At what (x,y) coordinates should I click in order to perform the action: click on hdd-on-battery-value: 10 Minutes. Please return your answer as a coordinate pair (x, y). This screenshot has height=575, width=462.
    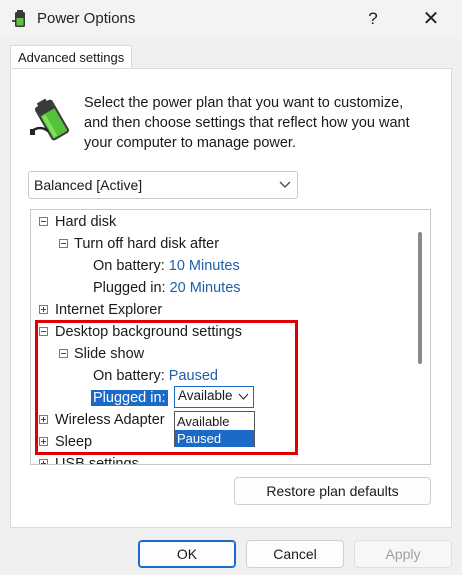
    Looking at the image, I should click on (204, 266).